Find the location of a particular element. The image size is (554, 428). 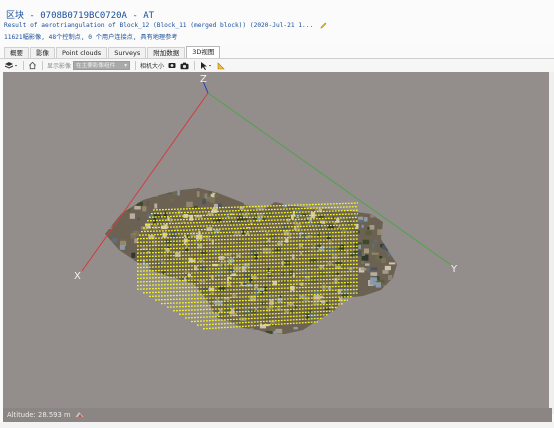

tab-surveys: Surveys is located at coordinates (127, 52).